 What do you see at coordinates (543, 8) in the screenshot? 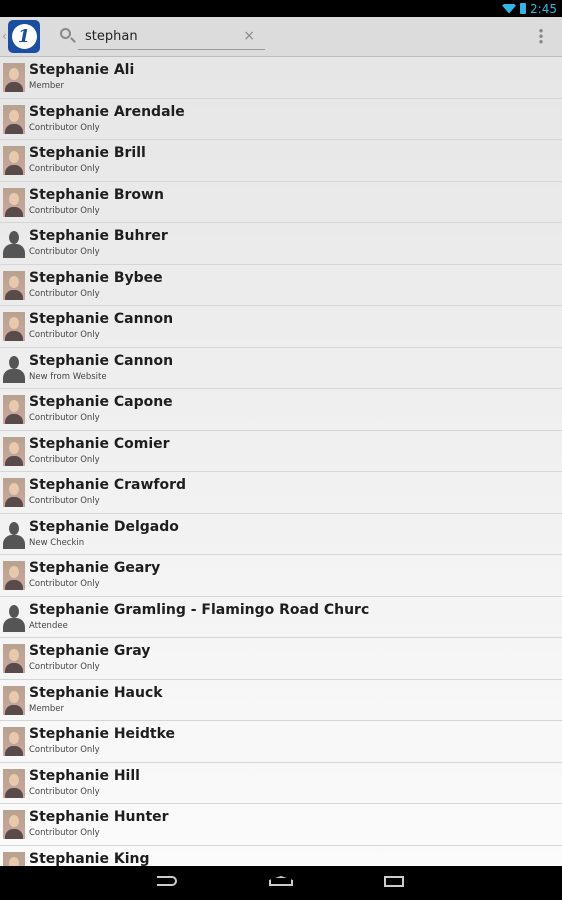
I see `clock: 2:45` at bounding box center [543, 8].